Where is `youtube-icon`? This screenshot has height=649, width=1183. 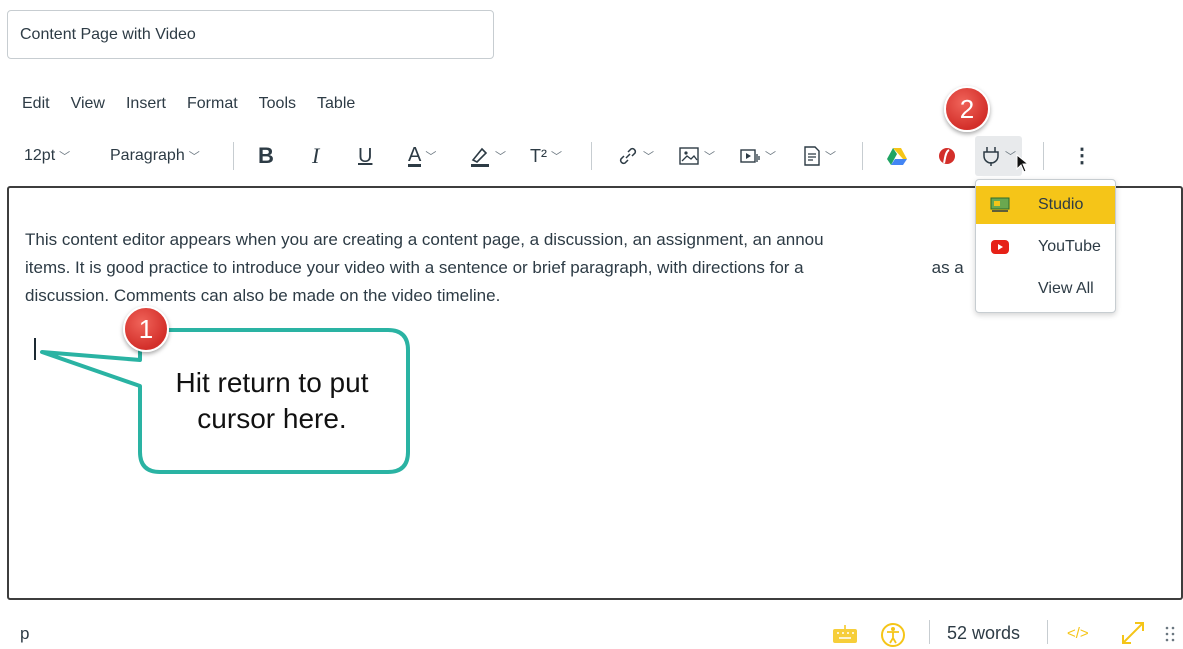
youtube-icon is located at coordinates (1000, 247).